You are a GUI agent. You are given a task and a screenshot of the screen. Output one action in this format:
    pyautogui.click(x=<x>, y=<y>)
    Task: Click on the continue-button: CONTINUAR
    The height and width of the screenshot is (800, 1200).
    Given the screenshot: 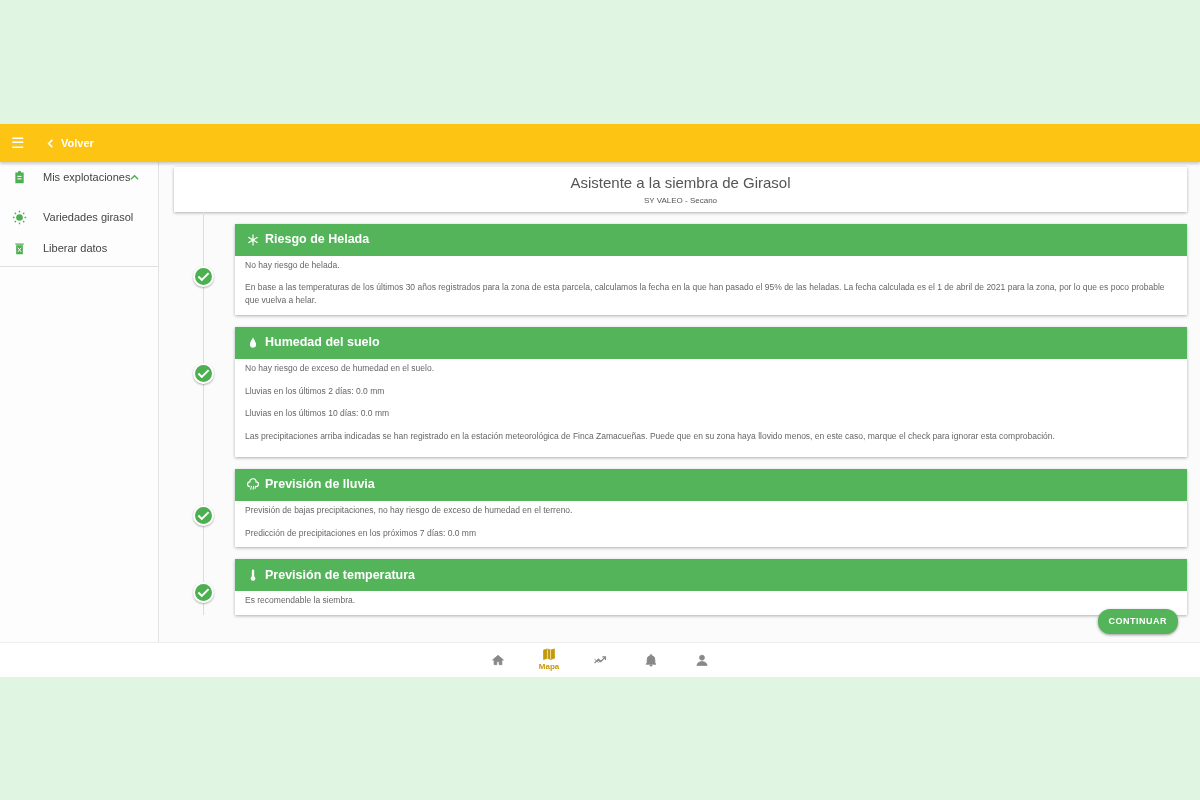 What is the action you would take?
    pyautogui.click(x=1137, y=621)
    